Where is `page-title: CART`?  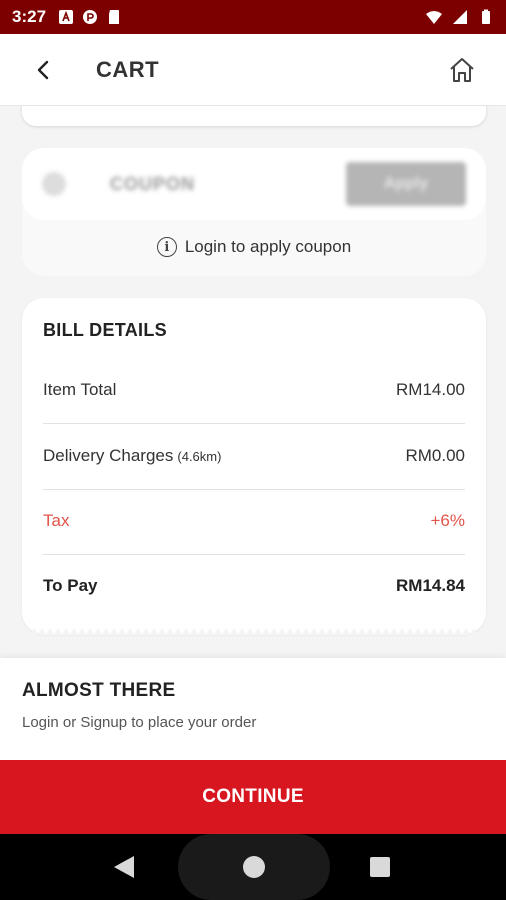 page-title: CART is located at coordinates (128, 69).